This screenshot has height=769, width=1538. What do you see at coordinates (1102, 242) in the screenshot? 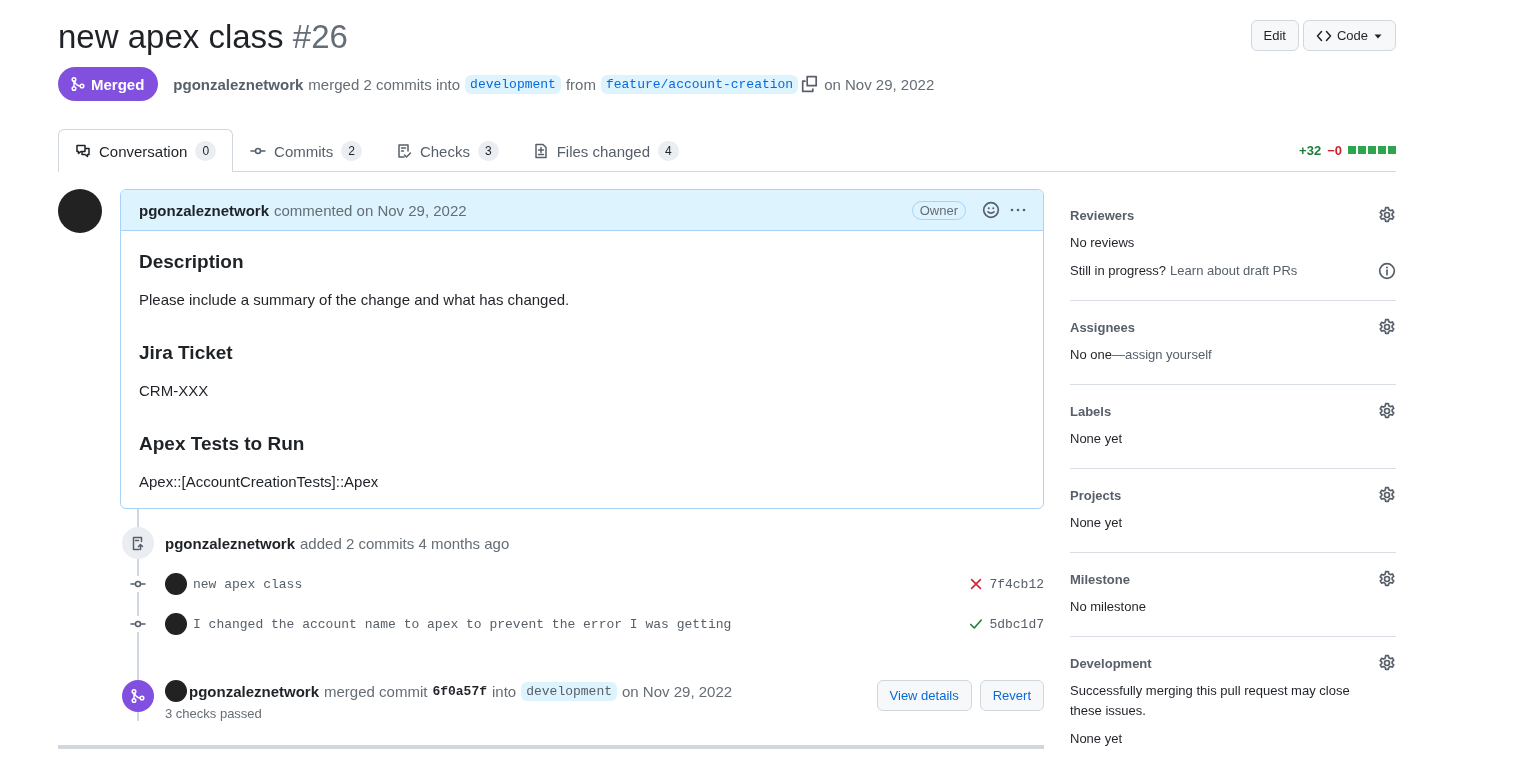
I see `sidebar-text: No reviews` at bounding box center [1102, 242].